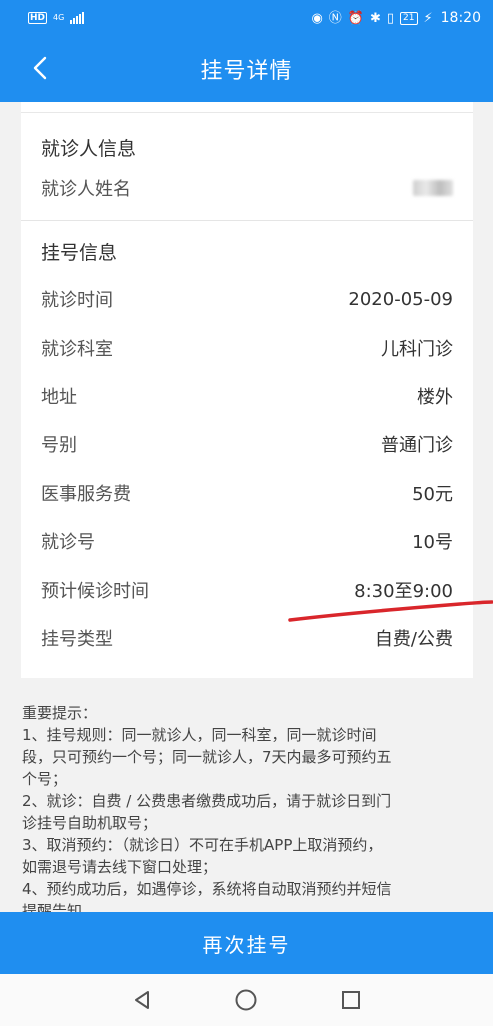  Describe the element at coordinates (207, 757) in the screenshot. I see `notice-line: 段，只可预约一个号；同一就诊人，7天内最多可预约五` at that location.